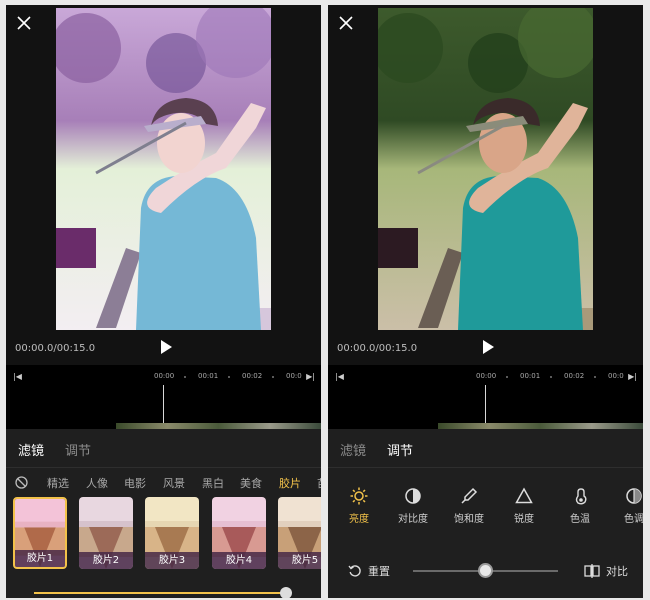 The height and width of the screenshot is (600, 650). Describe the element at coordinates (172, 533) in the screenshot. I see `filter-film-3: 胶片3` at that location.